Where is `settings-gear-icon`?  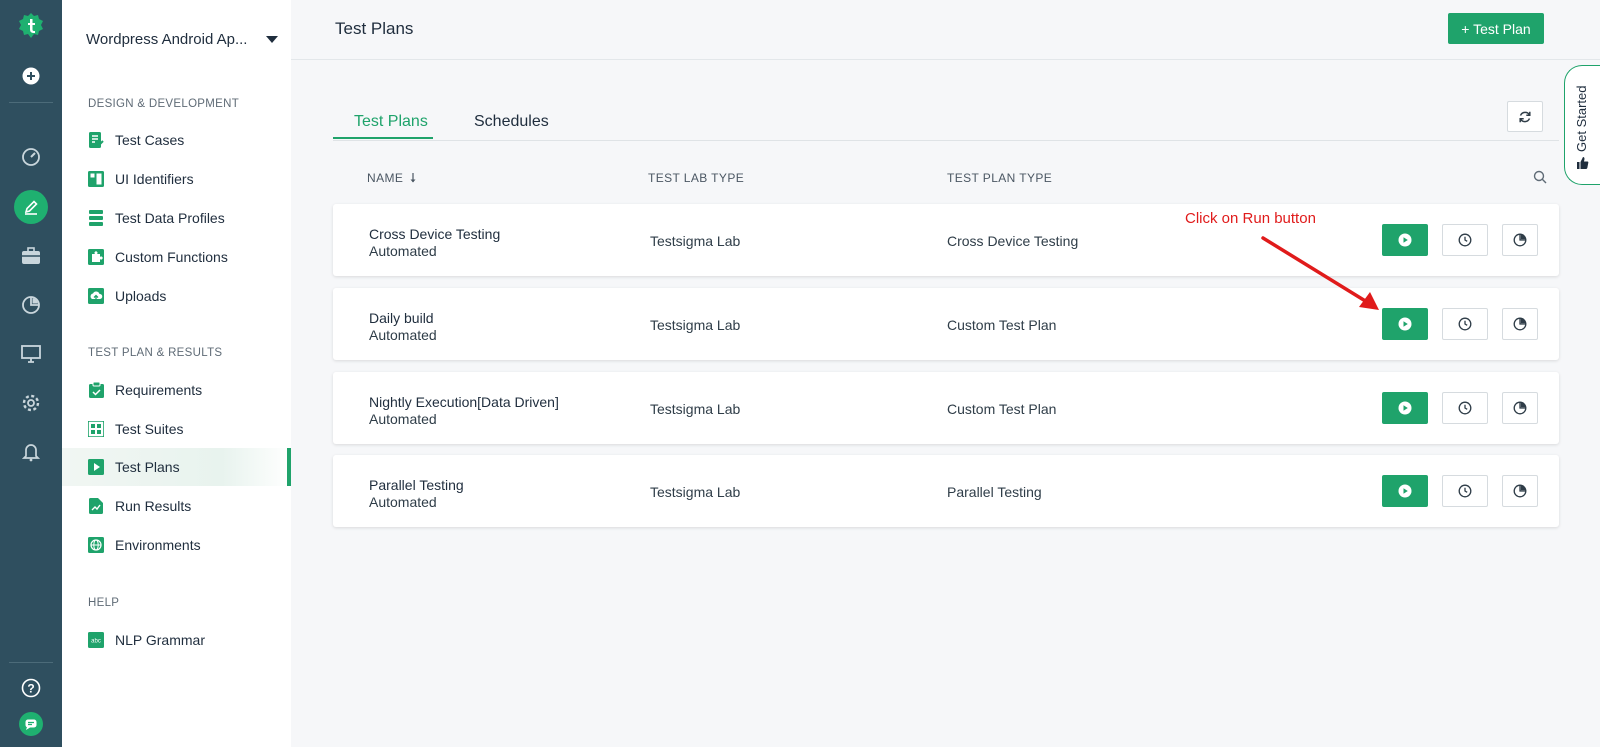 settings-gear-icon is located at coordinates (31, 403).